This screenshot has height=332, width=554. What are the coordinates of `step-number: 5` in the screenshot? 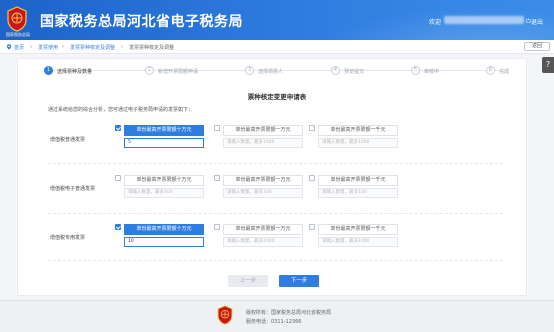 It's located at (415, 70).